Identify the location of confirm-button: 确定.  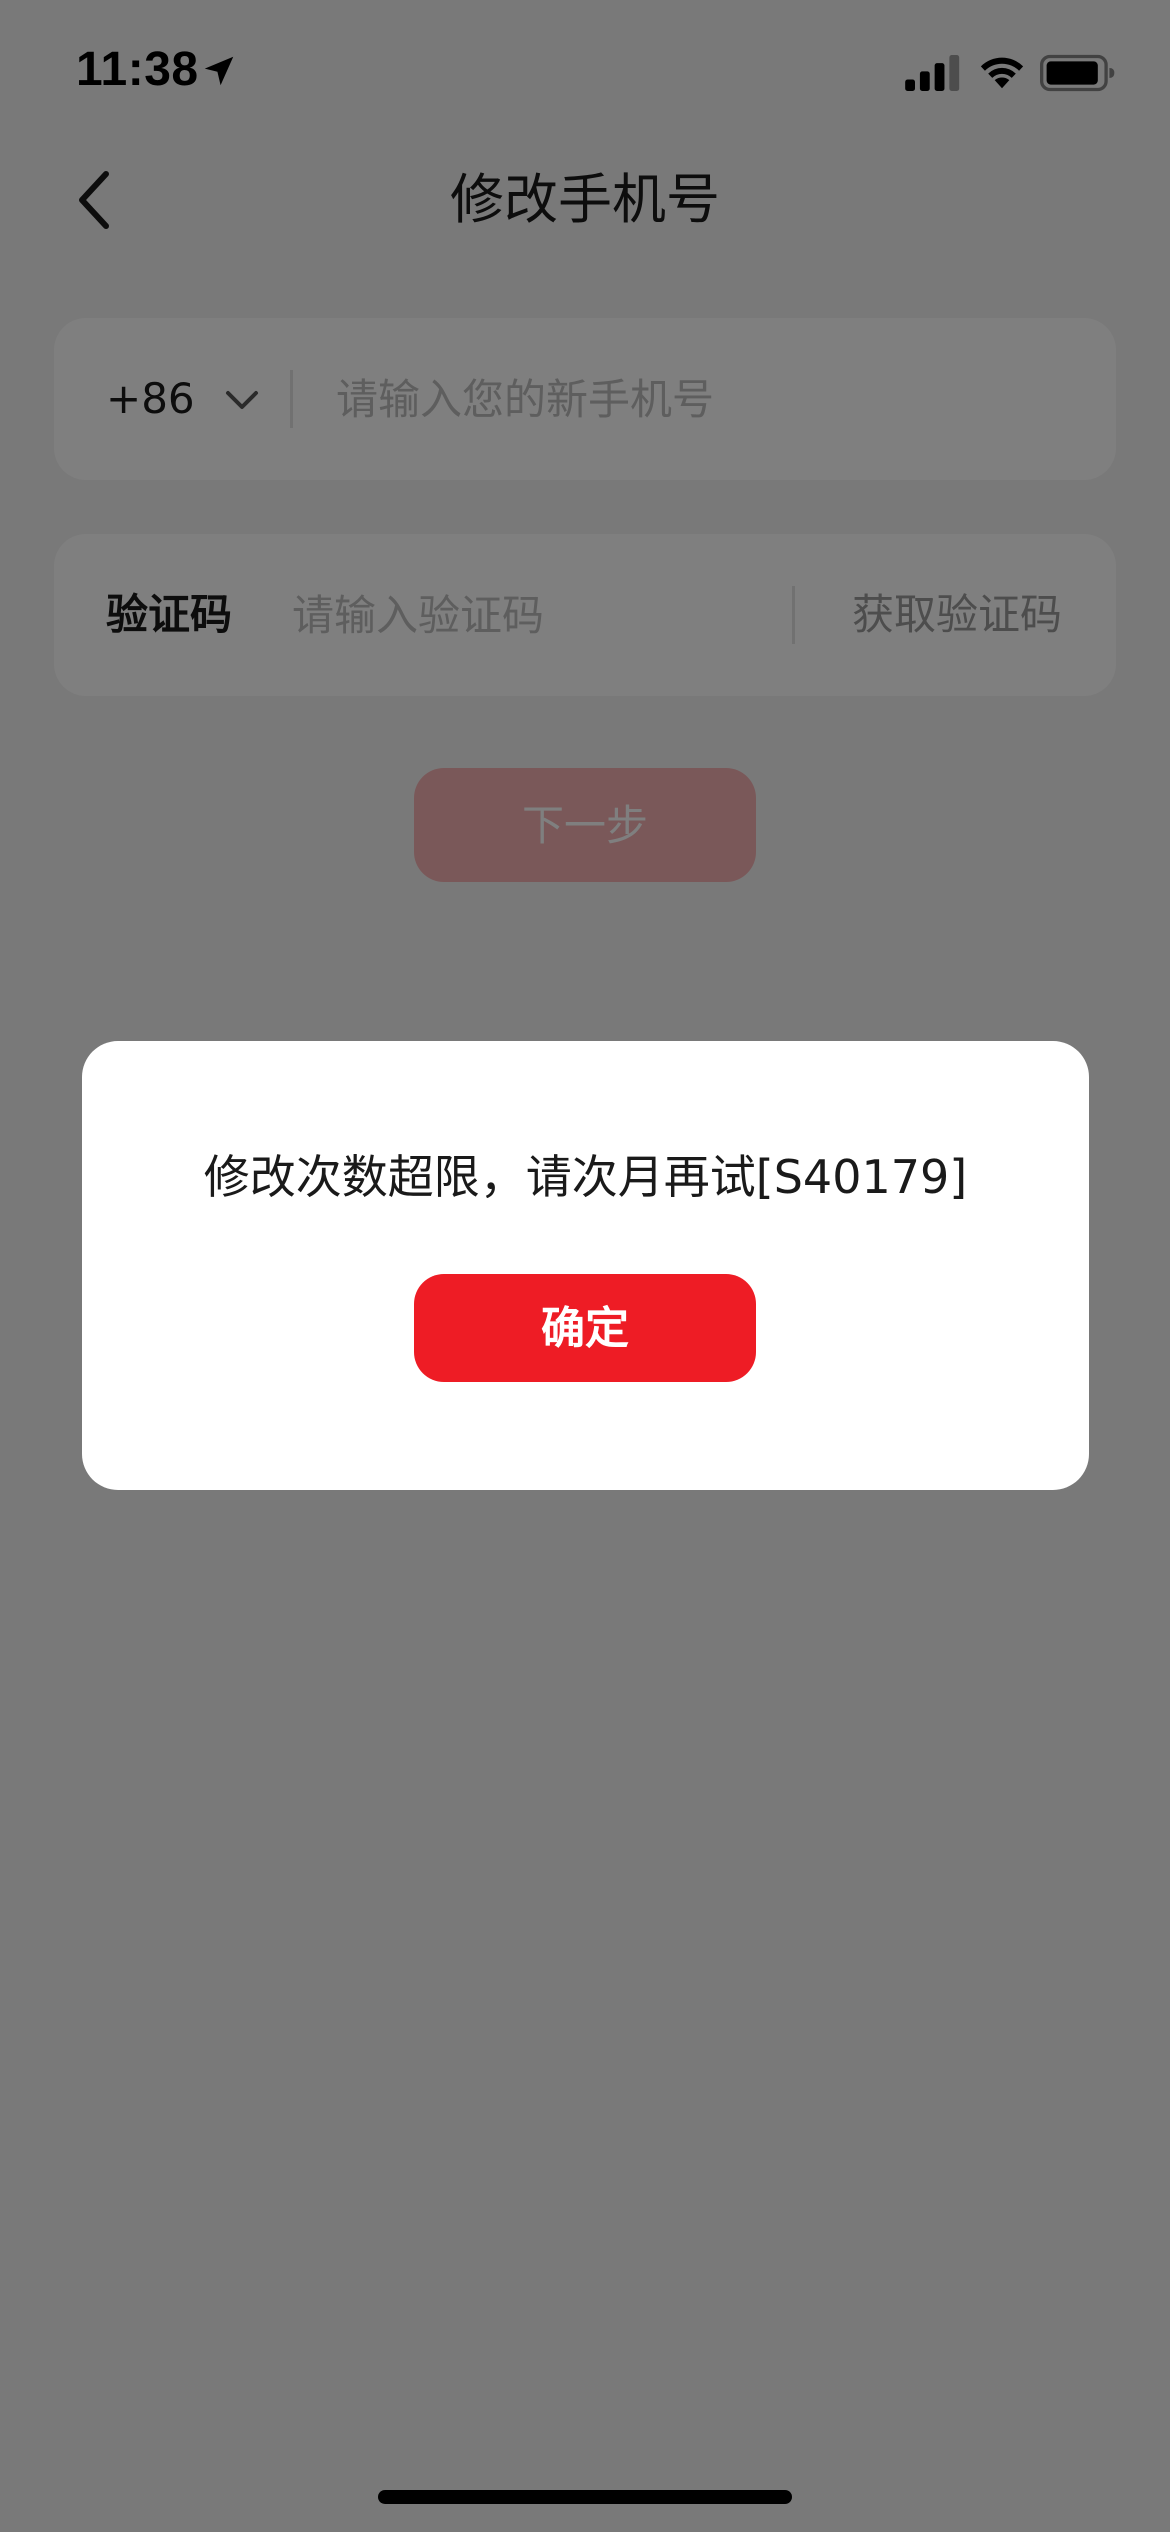
(585, 1328).